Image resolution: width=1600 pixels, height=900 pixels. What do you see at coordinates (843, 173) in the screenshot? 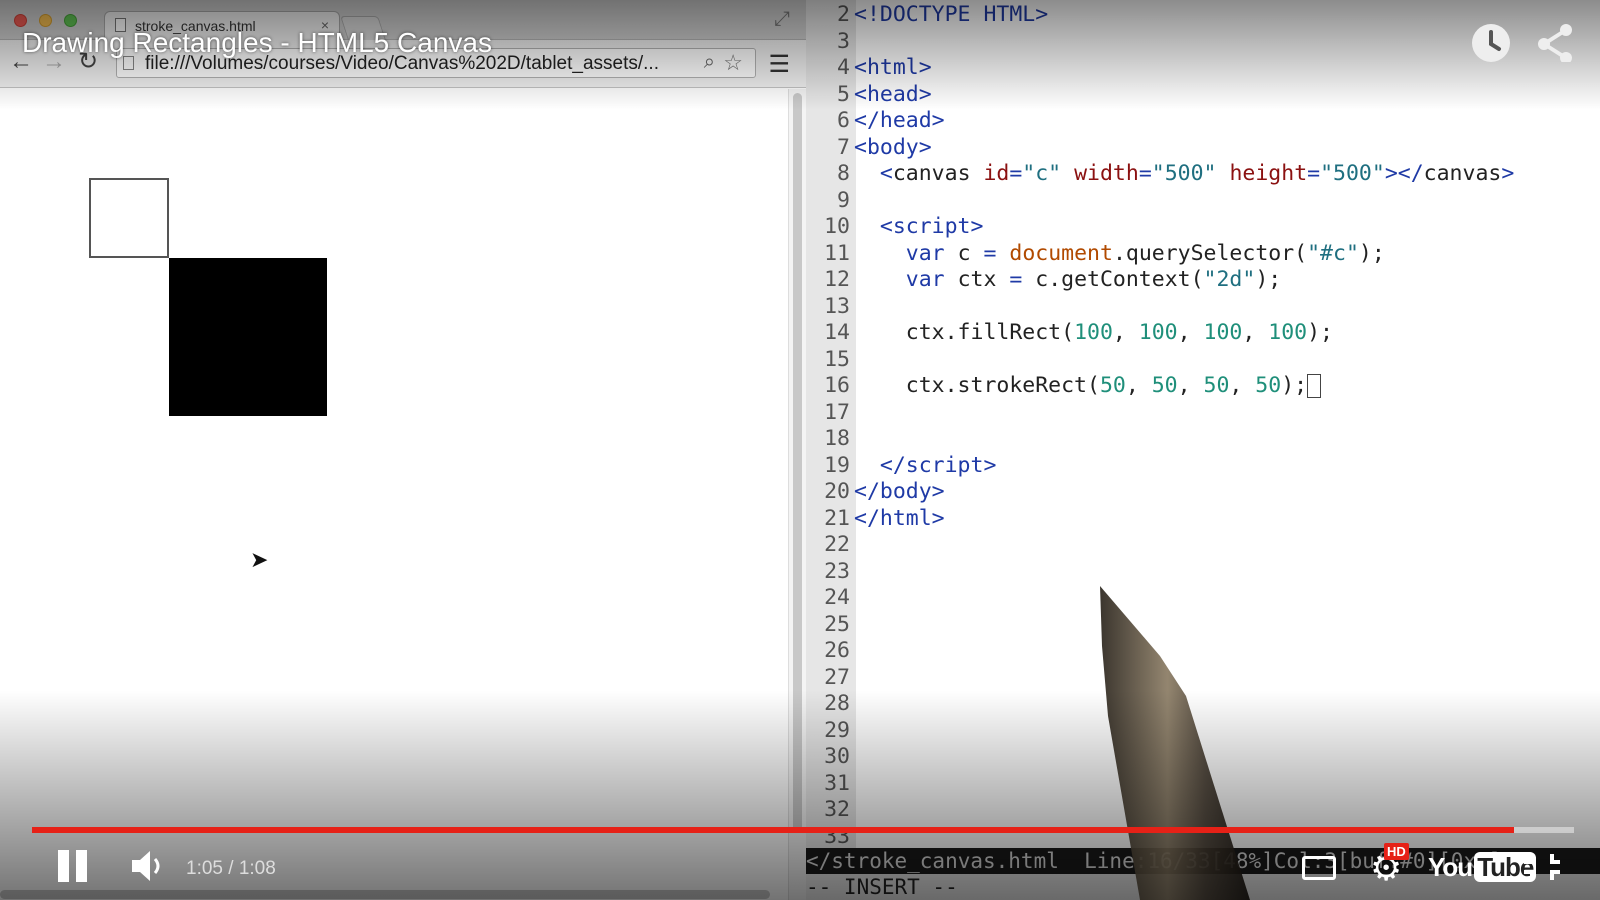
I see `line-number: 8` at bounding box center [843, 173].